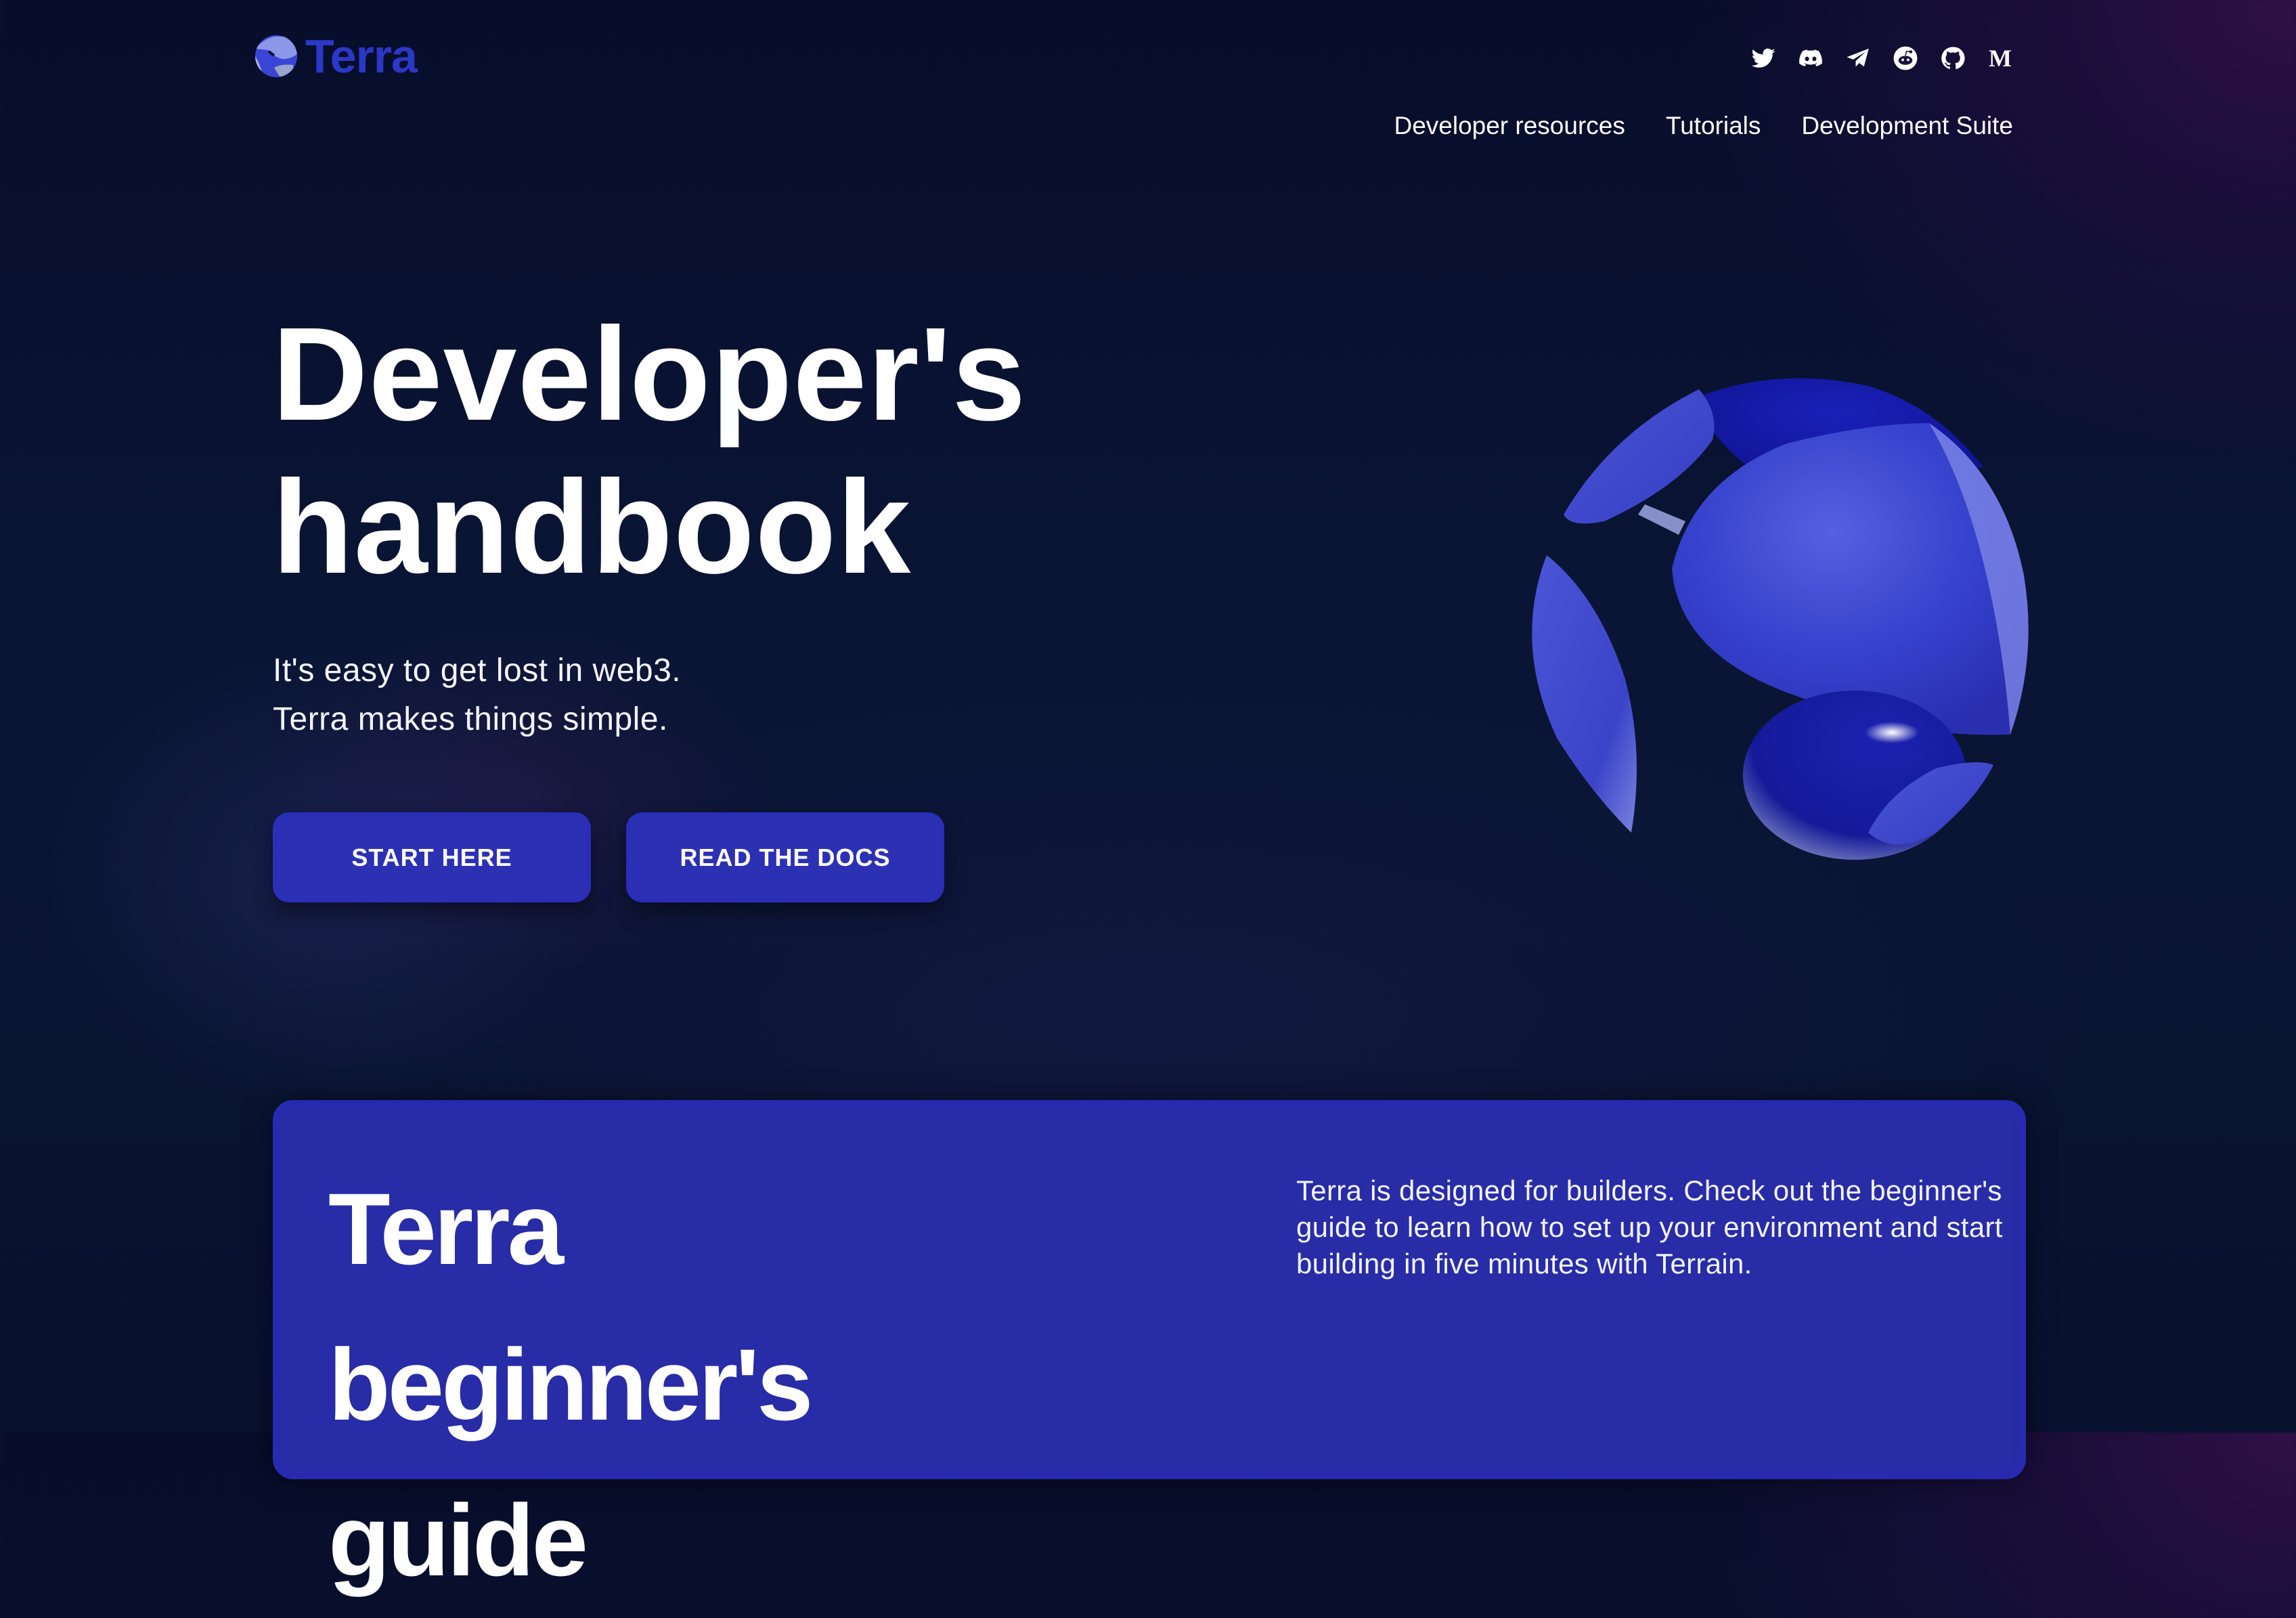 The image size is (2296, 1618). Describe the element at coordinates (1640, 457) in the screenshot. I see `globe-petal-top-left` at that location.